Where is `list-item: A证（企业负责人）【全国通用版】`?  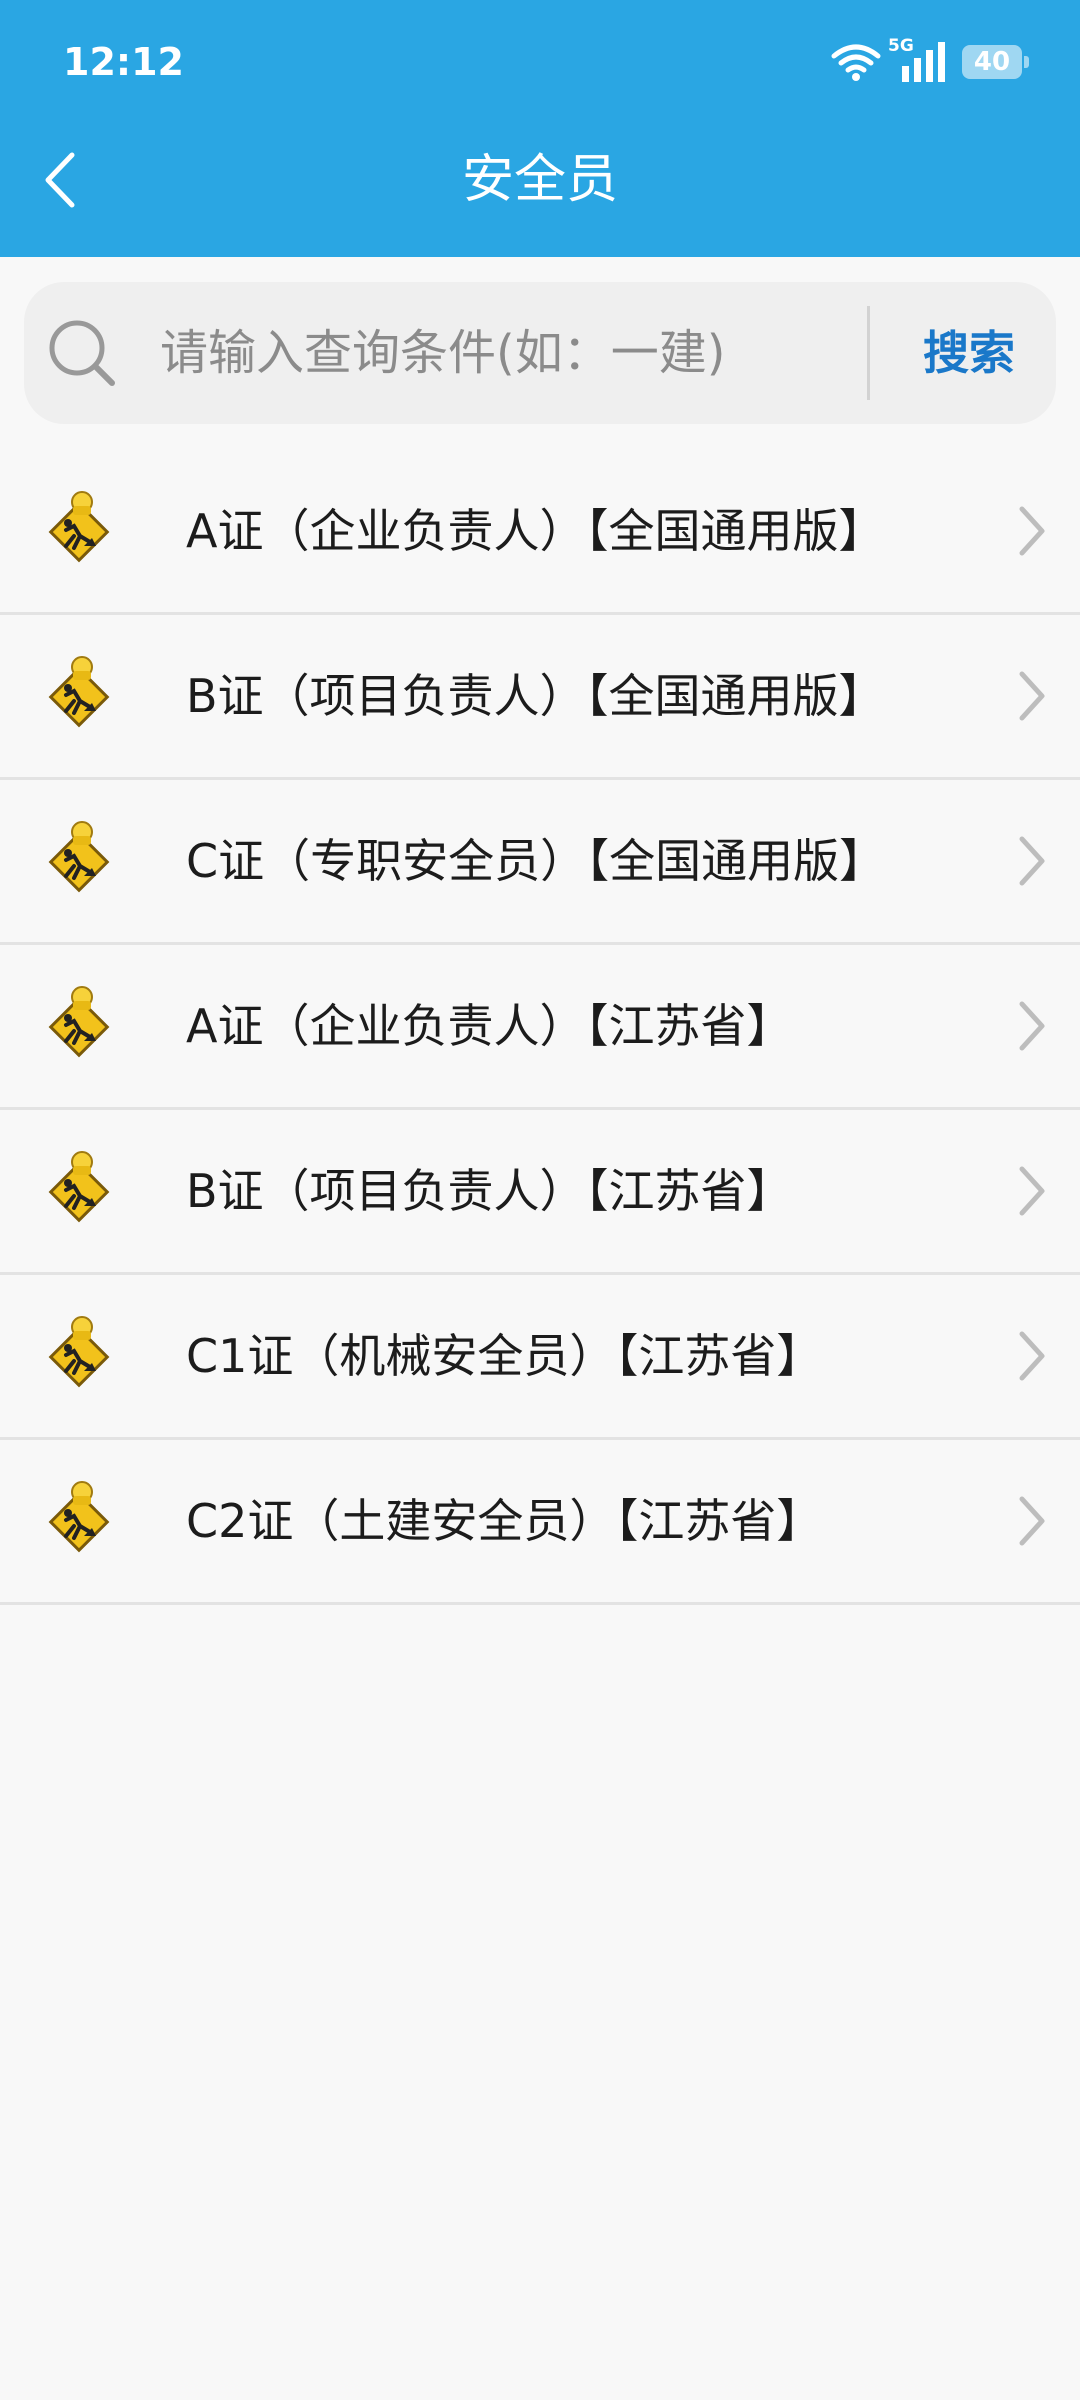
list-item: A证（企业负责人）【全国通用版】 is located at coordinates (540, 532).